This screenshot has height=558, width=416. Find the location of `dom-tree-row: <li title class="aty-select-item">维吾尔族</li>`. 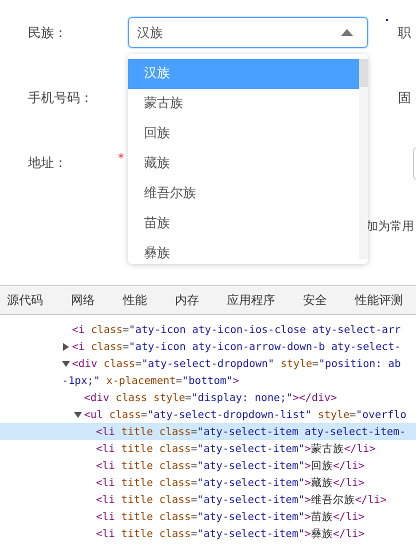

dom-tree-row: <li title class="aty-select-item">维吾尔族</li> is located at coordinates (208, 499).